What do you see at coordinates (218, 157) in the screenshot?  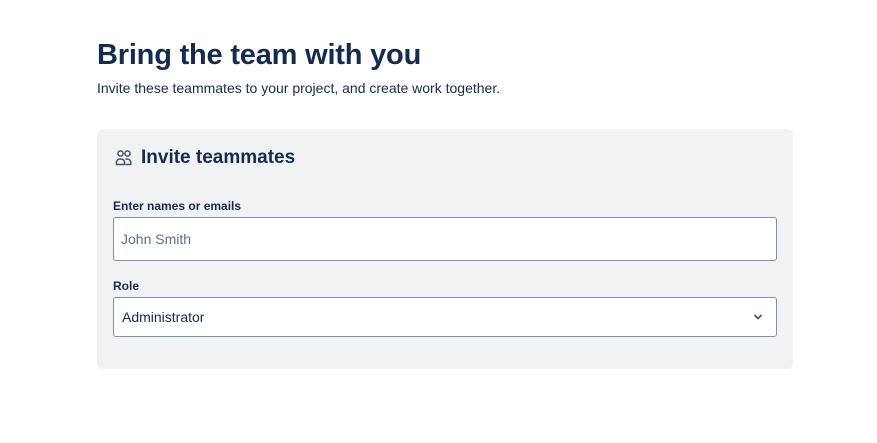 I see `card-title: Invite teammates` at bounding box center [218, 157].